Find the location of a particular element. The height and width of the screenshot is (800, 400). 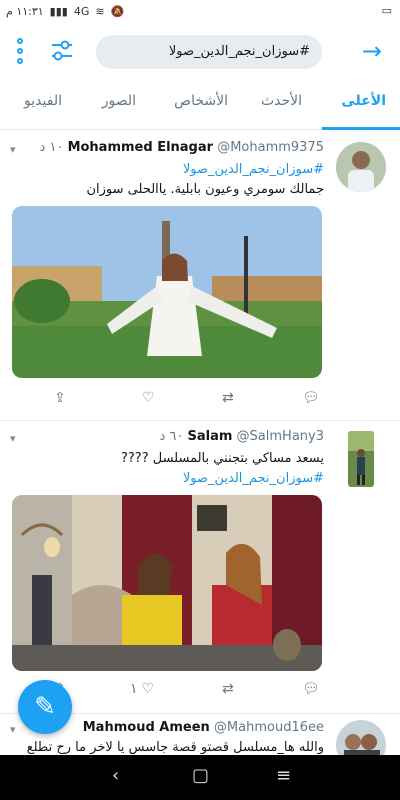

nav-menu-icon: ≡ is located at coordinates (283, 775).